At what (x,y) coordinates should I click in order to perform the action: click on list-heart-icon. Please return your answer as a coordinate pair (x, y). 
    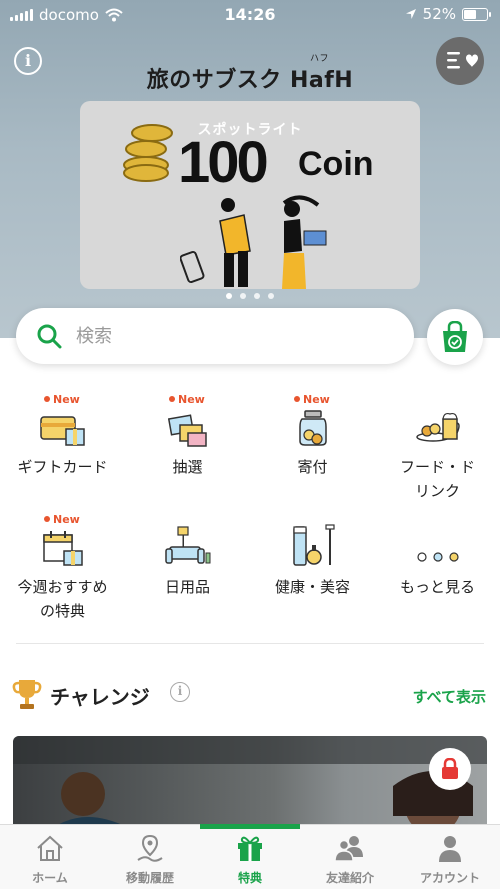
    Looking at the image, I should click on (462, 60).